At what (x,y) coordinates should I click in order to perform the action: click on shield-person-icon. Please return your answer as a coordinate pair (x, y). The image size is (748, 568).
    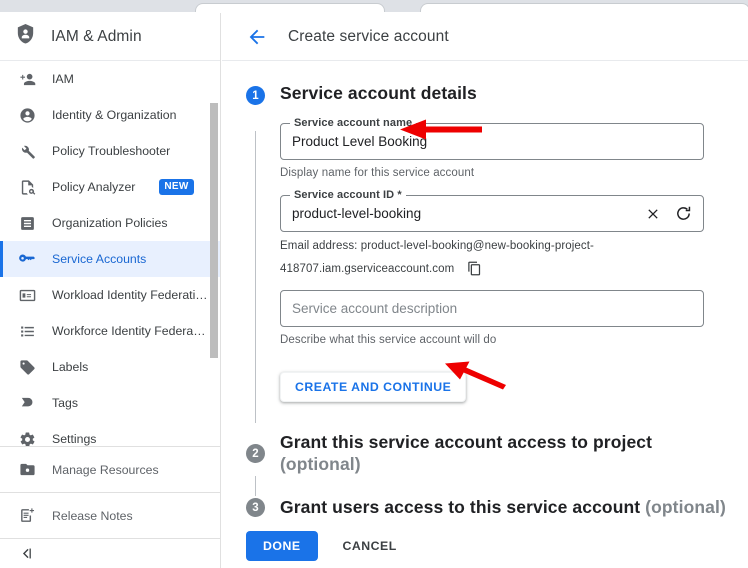
    Looking at the image, I should click on (25, 37).